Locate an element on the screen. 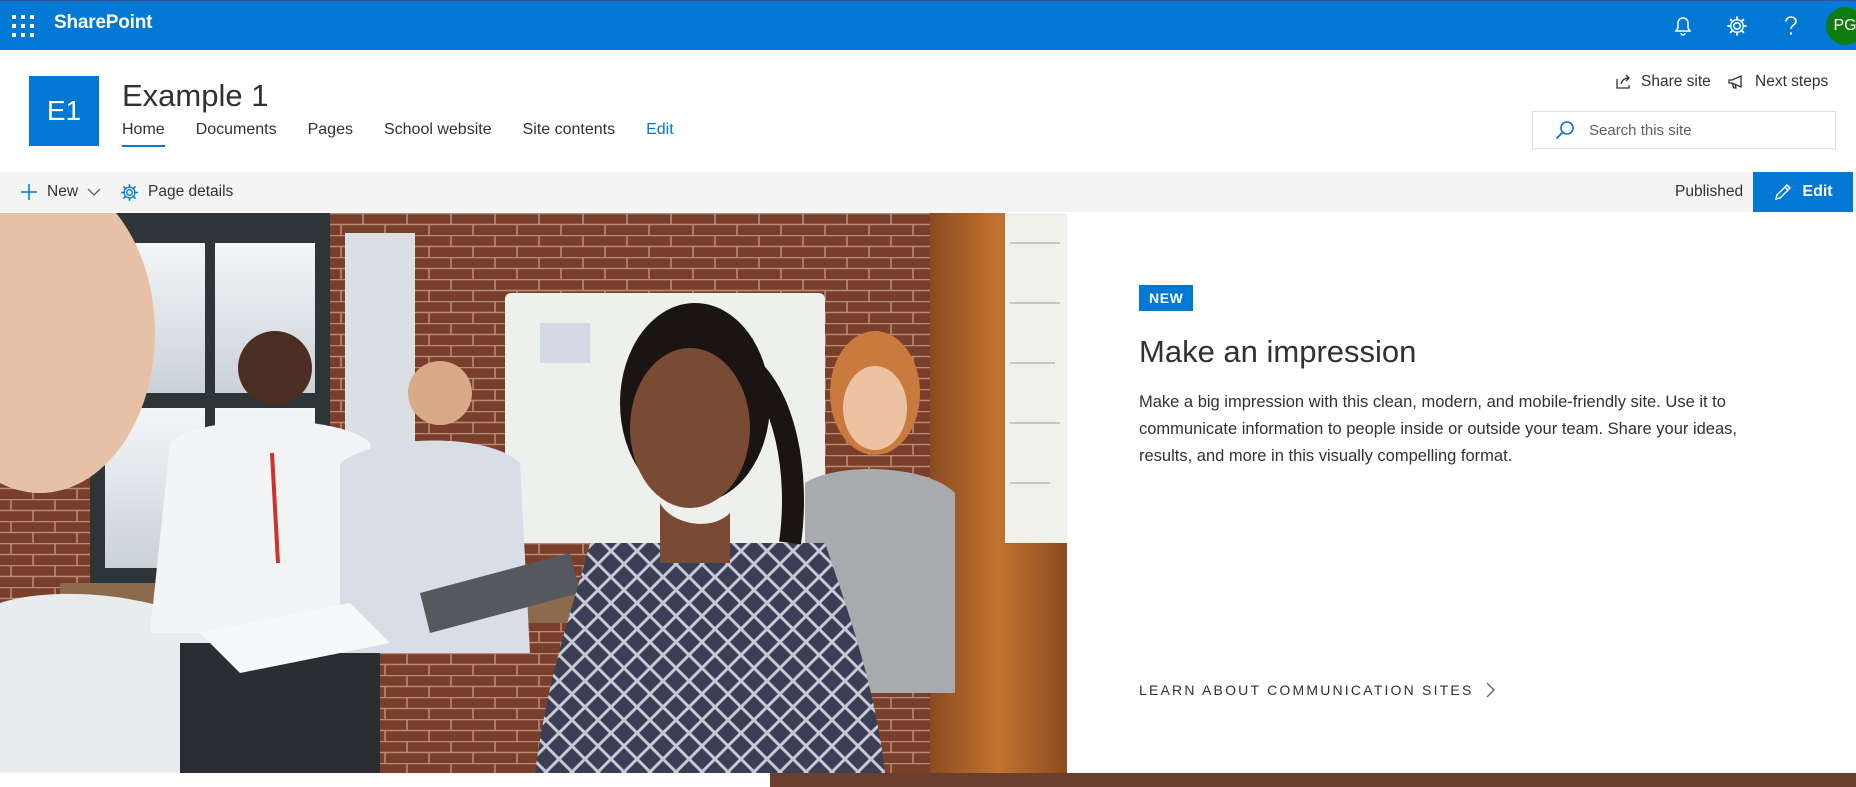 The width and height of the screenshot is (1856, 787). search-input is located at coordinates (1709, 130).